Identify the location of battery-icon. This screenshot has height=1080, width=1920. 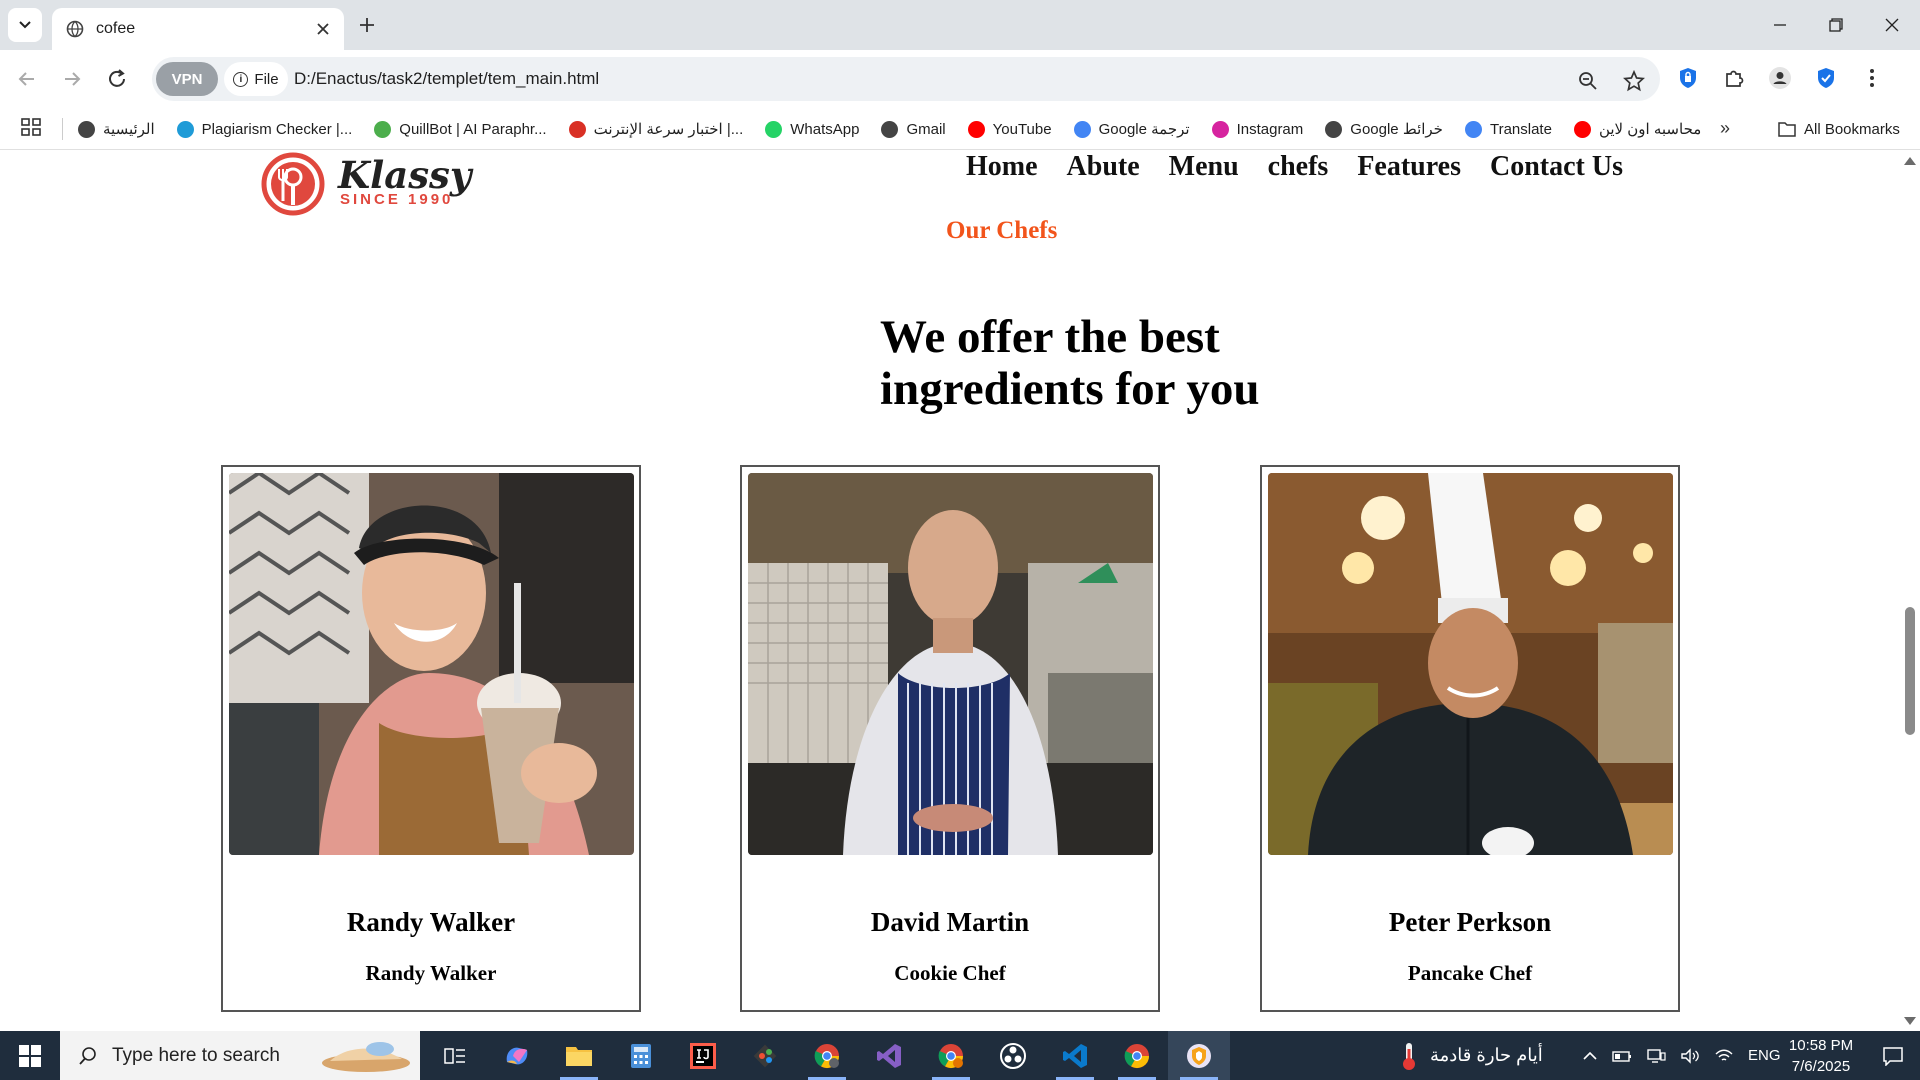
(1622, 1056).